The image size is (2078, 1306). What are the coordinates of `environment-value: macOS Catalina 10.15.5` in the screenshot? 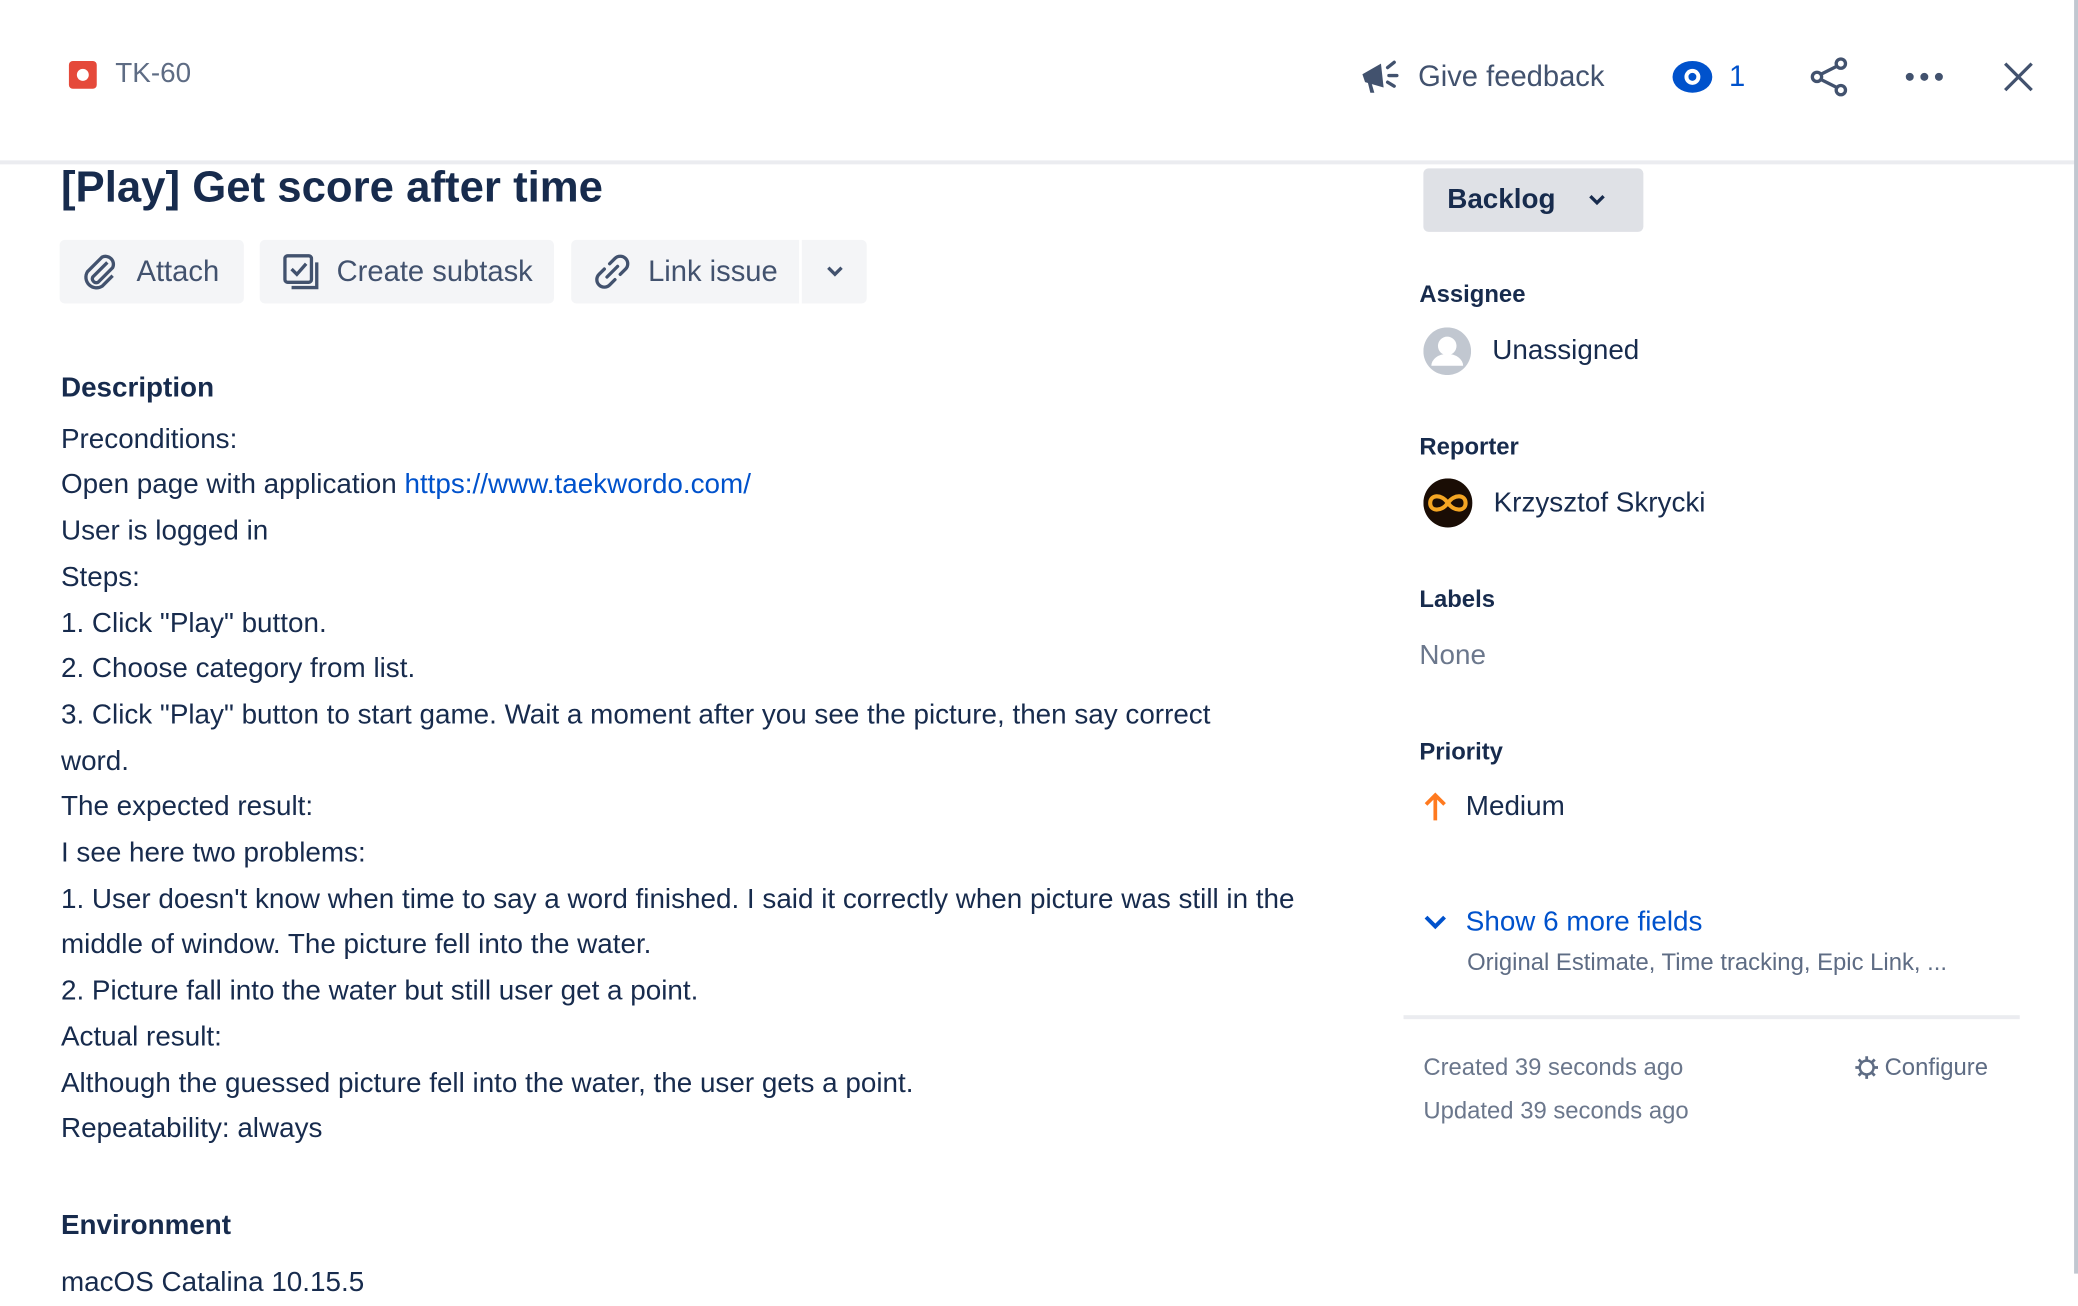 It's located at (697, 1283).